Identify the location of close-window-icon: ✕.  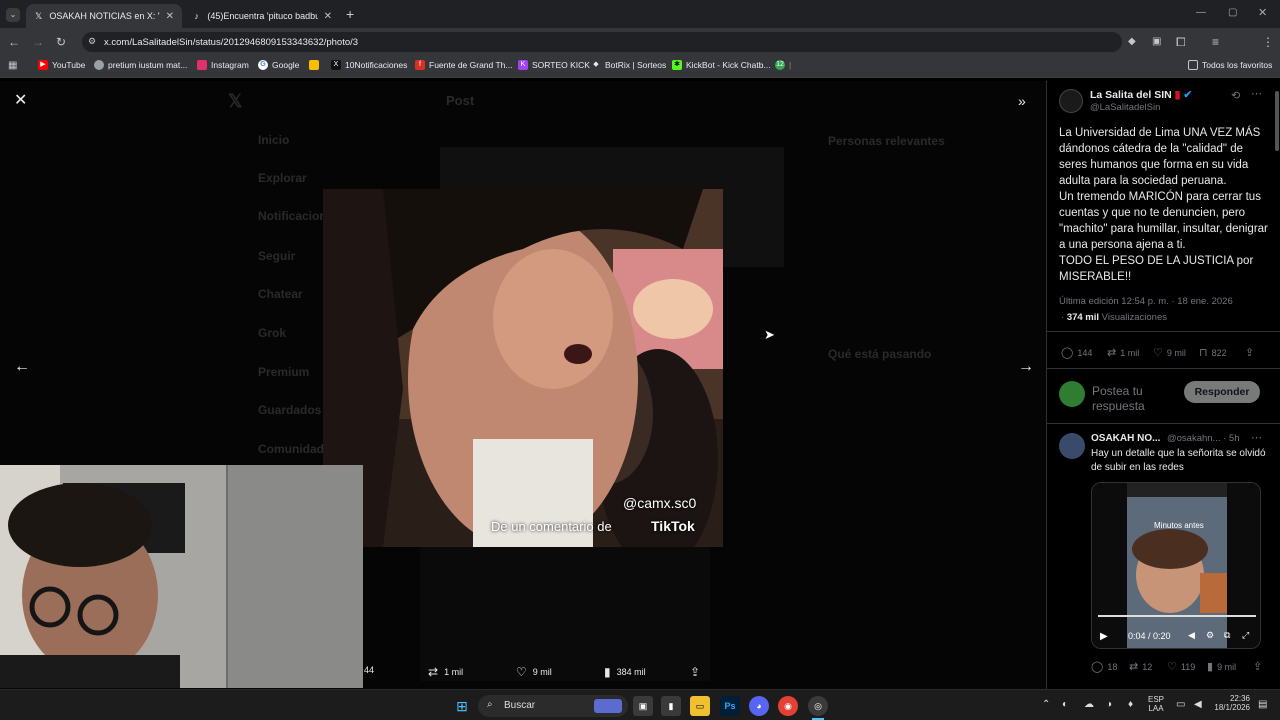
(1262, 12).